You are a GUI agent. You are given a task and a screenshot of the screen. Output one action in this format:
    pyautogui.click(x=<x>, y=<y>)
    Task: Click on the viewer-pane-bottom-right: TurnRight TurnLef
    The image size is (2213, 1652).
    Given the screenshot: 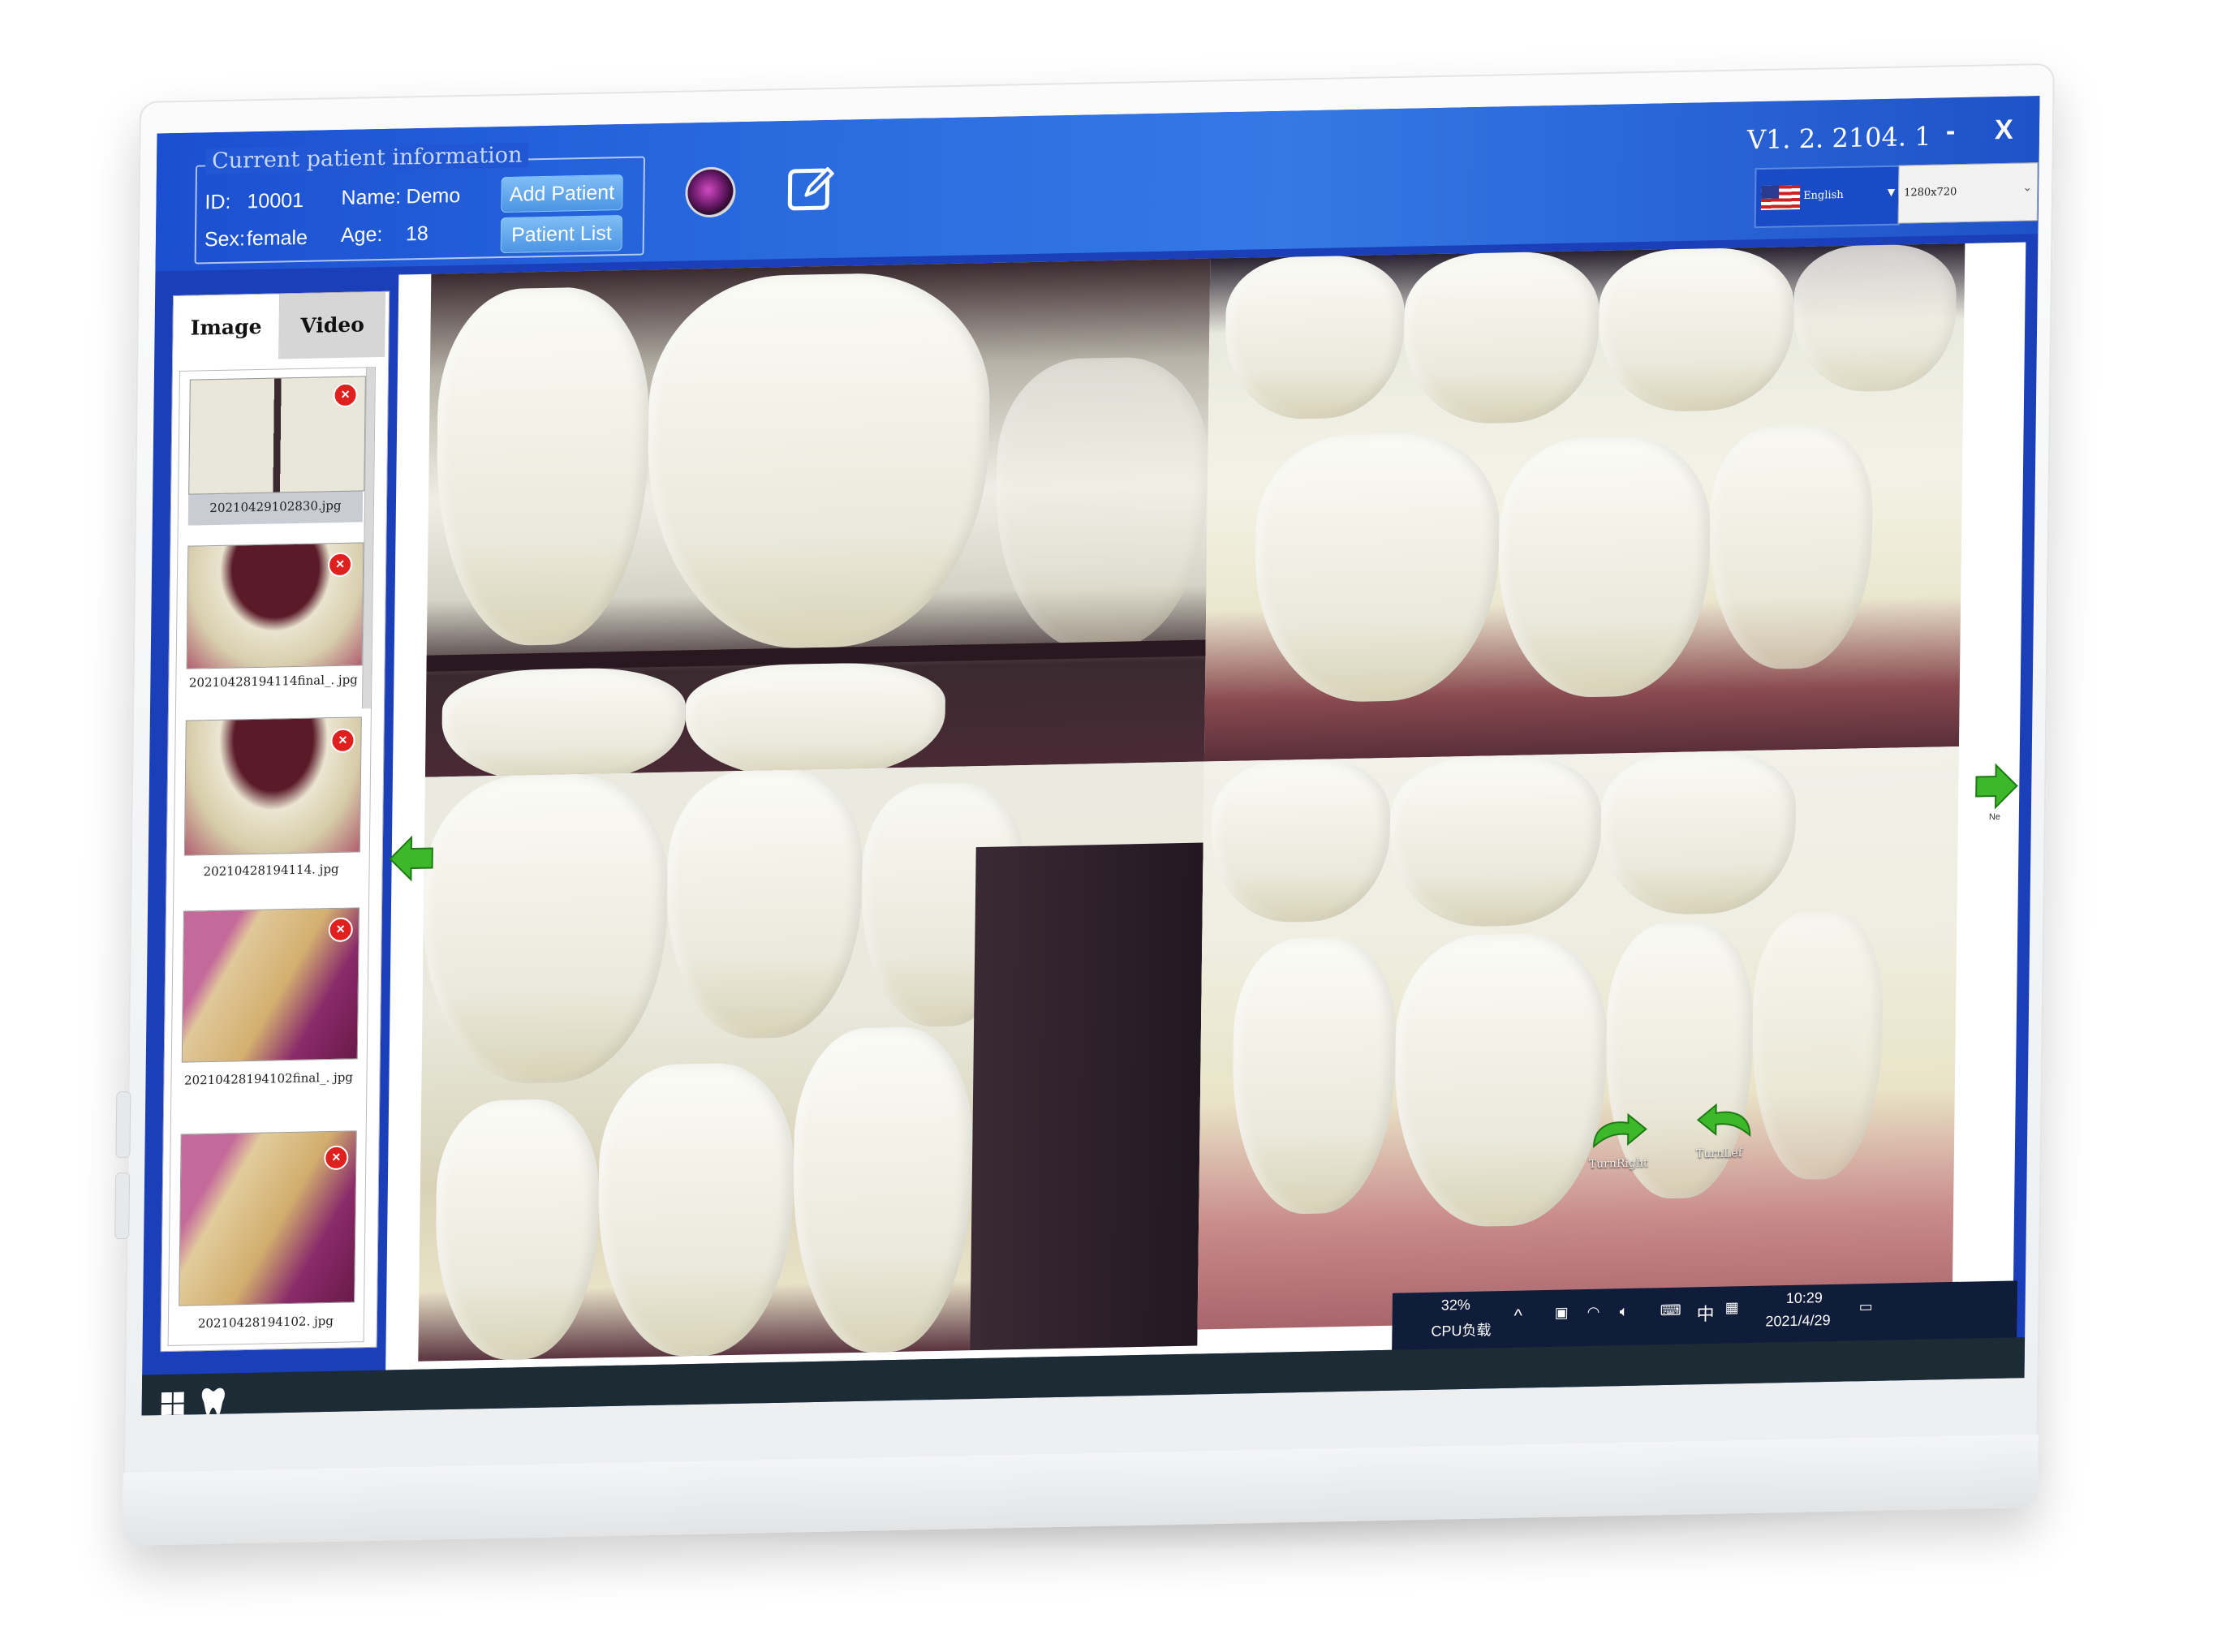 What is the action you would take?
    pyautogui.click(x=1578, y=1038)
    